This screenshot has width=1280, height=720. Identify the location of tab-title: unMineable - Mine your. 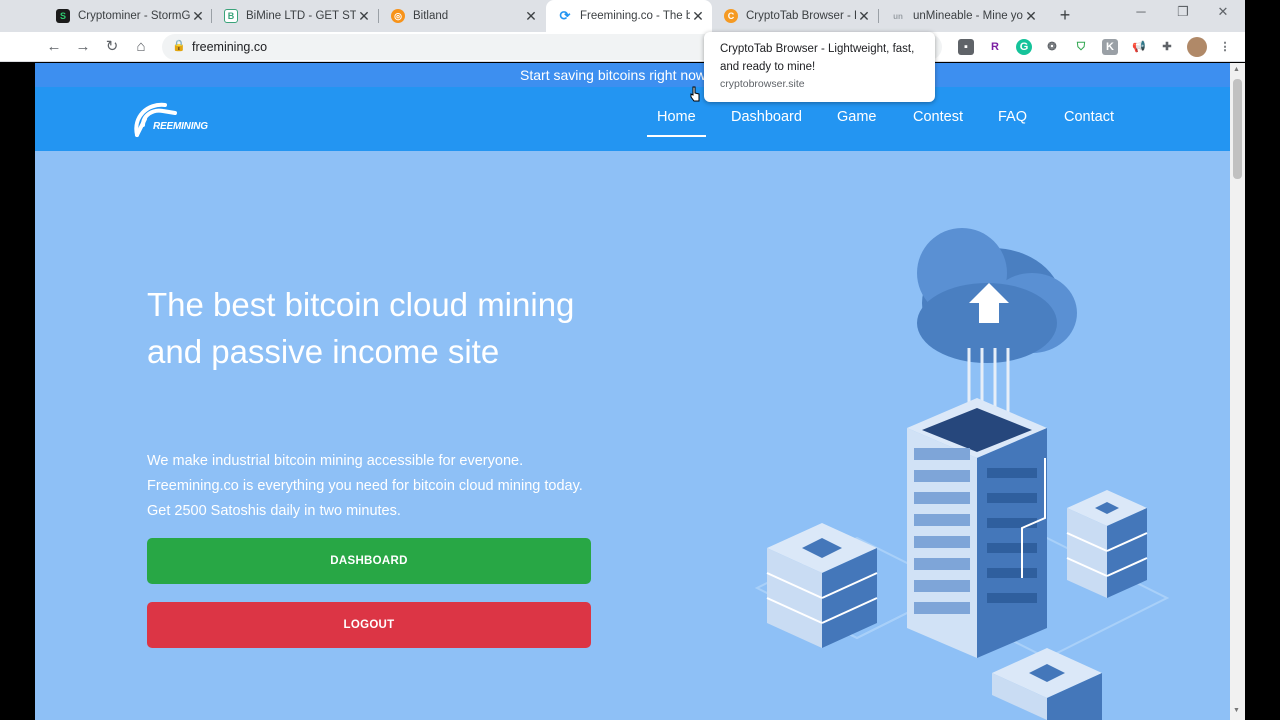
(968, 16).